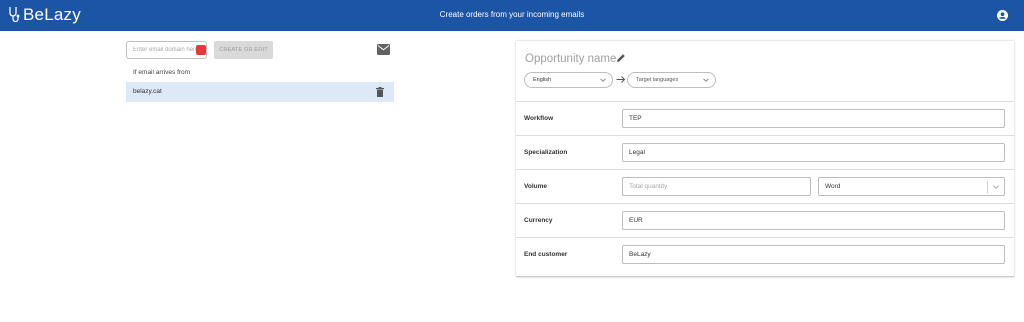 The width and height of the screenshot is (1024, 322). Describe the element at coordinates (640, 254) in the screenshot. I see `end-customer-value: BeLazy` at that location.